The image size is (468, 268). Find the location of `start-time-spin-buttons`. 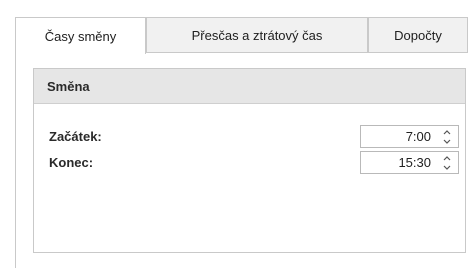

start-time-spin-buttons is located at coordinates (447, 136).